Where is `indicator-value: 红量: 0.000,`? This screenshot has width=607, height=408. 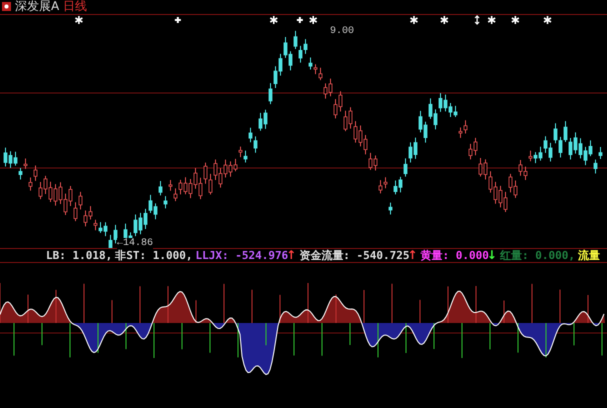
indicator-value: 红量: 0.000, is located at coordinates (537, 255).